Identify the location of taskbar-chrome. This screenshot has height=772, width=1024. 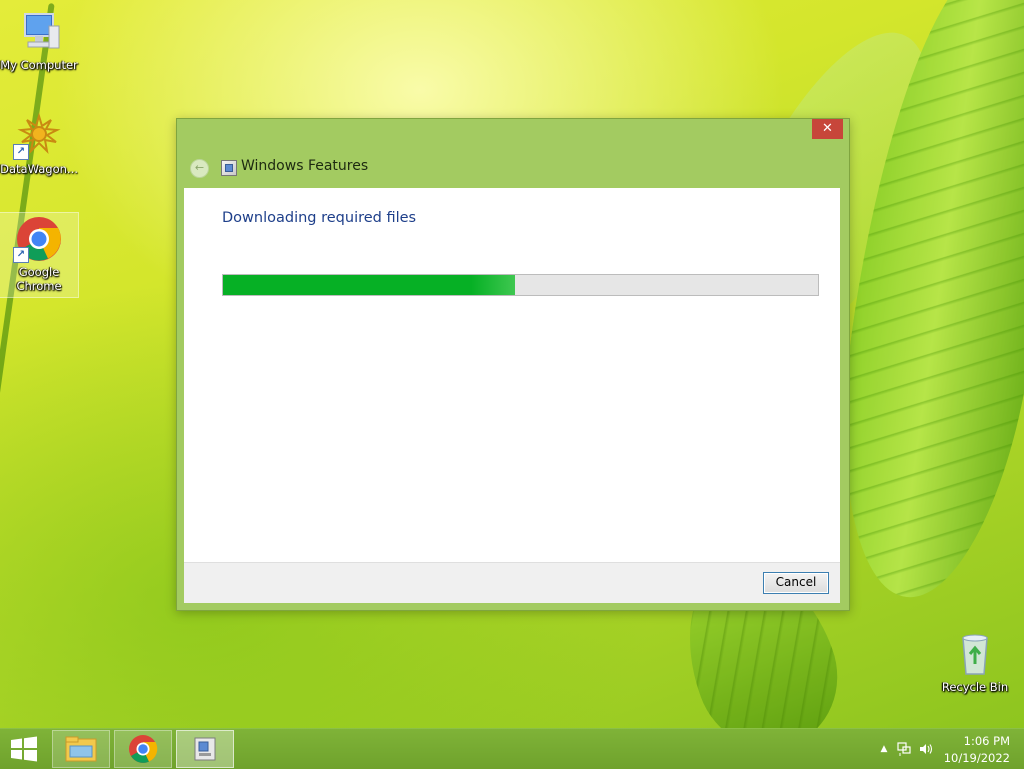
(143, 749).